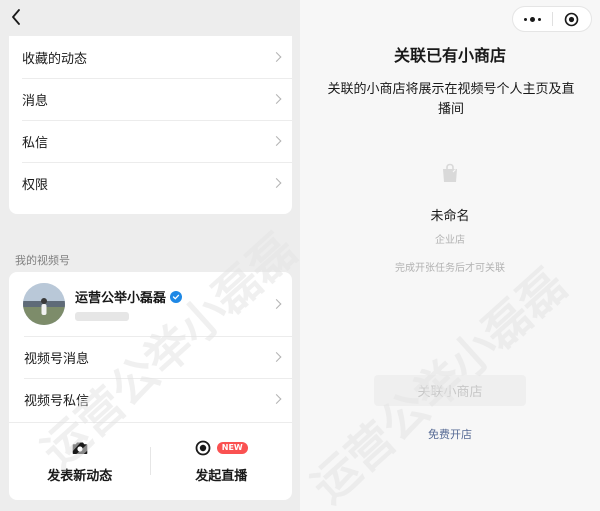 This screenshot has height=511, width=600. Describe the element at coordinates (176, 296) in the screenshot. I see `verified-icon` at that location.